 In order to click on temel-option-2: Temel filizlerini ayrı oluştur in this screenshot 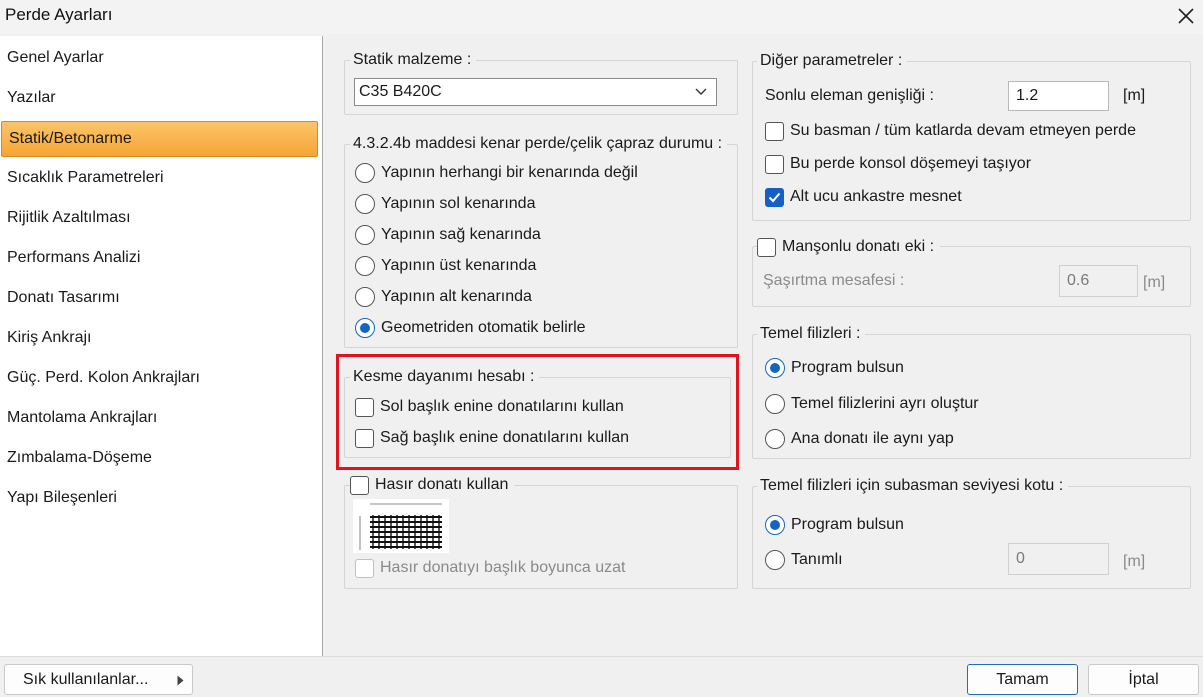, I will do `click(872, 404)`.